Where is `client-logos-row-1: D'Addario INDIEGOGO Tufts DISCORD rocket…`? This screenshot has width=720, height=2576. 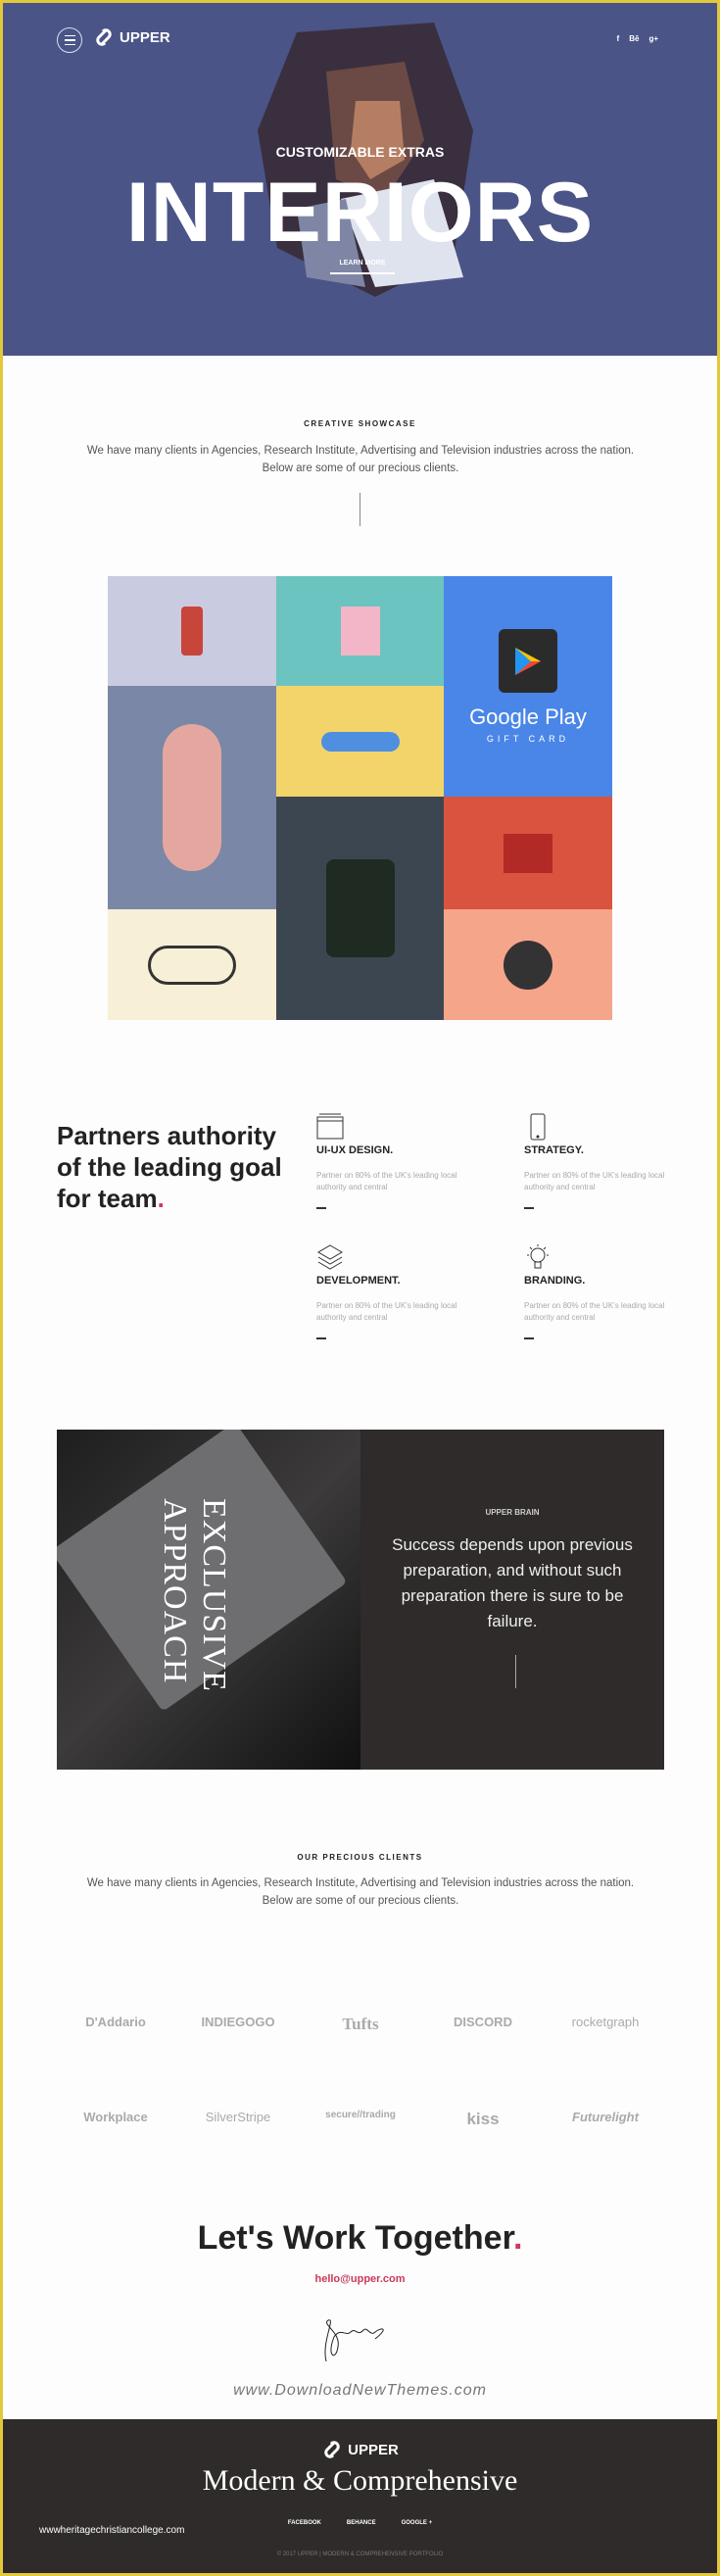 client-logos-row-1: D'Addario INDIEGOGO Tufts DISCORD rocket… is located at coordinates (360, 2024).